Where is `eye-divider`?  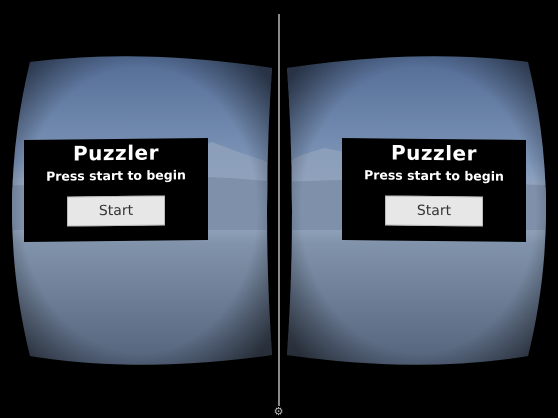
eye-divider is located at coordinates (279, 210).